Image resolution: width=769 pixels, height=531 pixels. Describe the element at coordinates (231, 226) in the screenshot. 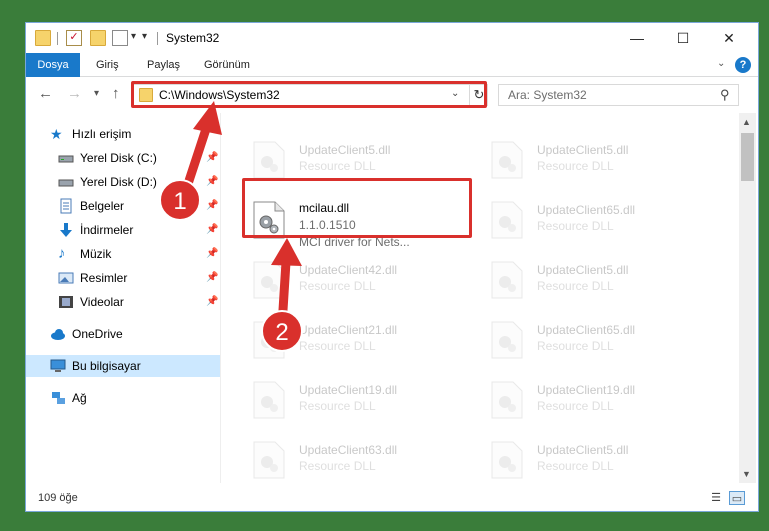

I see `callout-arrows: 1 2` at that location.